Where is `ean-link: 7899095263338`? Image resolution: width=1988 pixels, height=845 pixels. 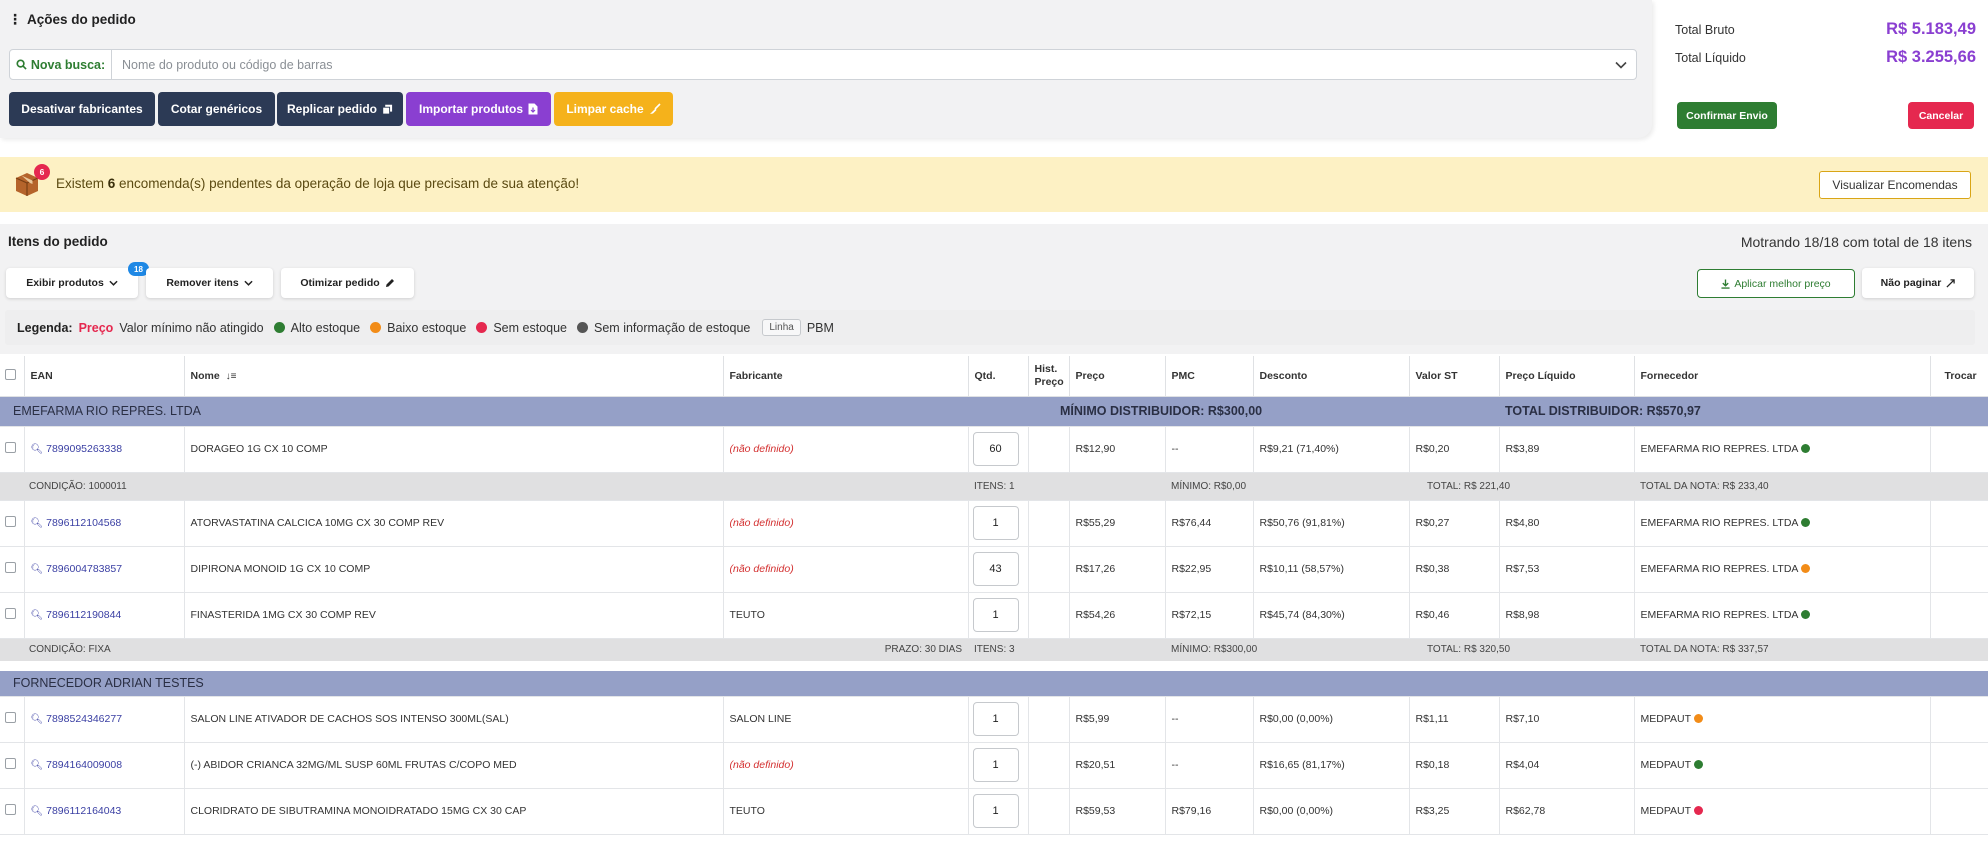
ean-link: 7899095263338 is located at coordinates (84, 449).